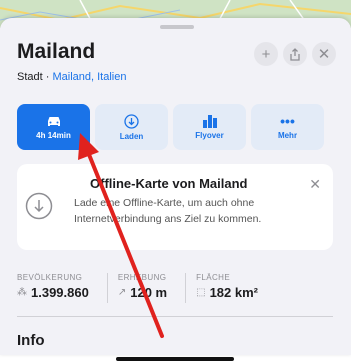 The width and height of the screenshot is (351, 361). Describe the element at coordinates (22, 292) in the screenshot. I see `people-icon: ⁂` at that location.